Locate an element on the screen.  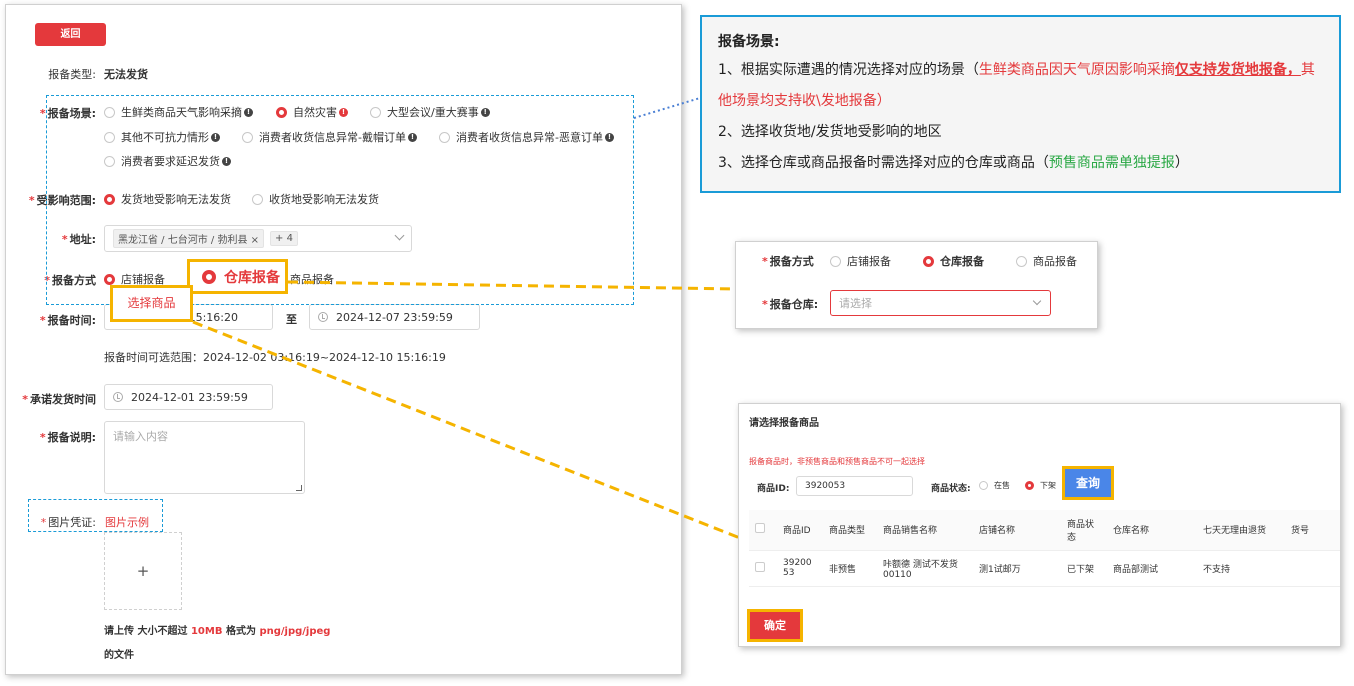
wh-warehouse-select: 请选择 is located at coordinates (940, 303).